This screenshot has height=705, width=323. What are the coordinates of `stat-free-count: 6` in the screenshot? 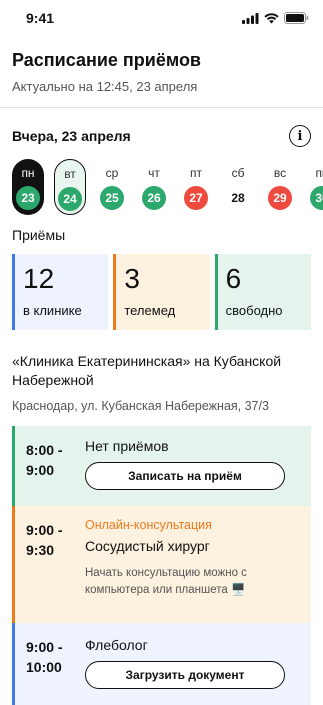 It's located at (233, 278).